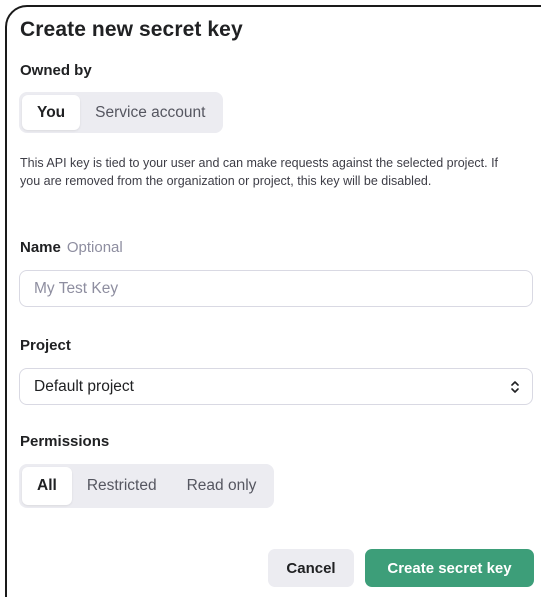 This screenshot has width=541, height=597. Describe the element at coordinates (222, 486) in the screenshot. I see `permissions-option-read-only: Read only` at that location.